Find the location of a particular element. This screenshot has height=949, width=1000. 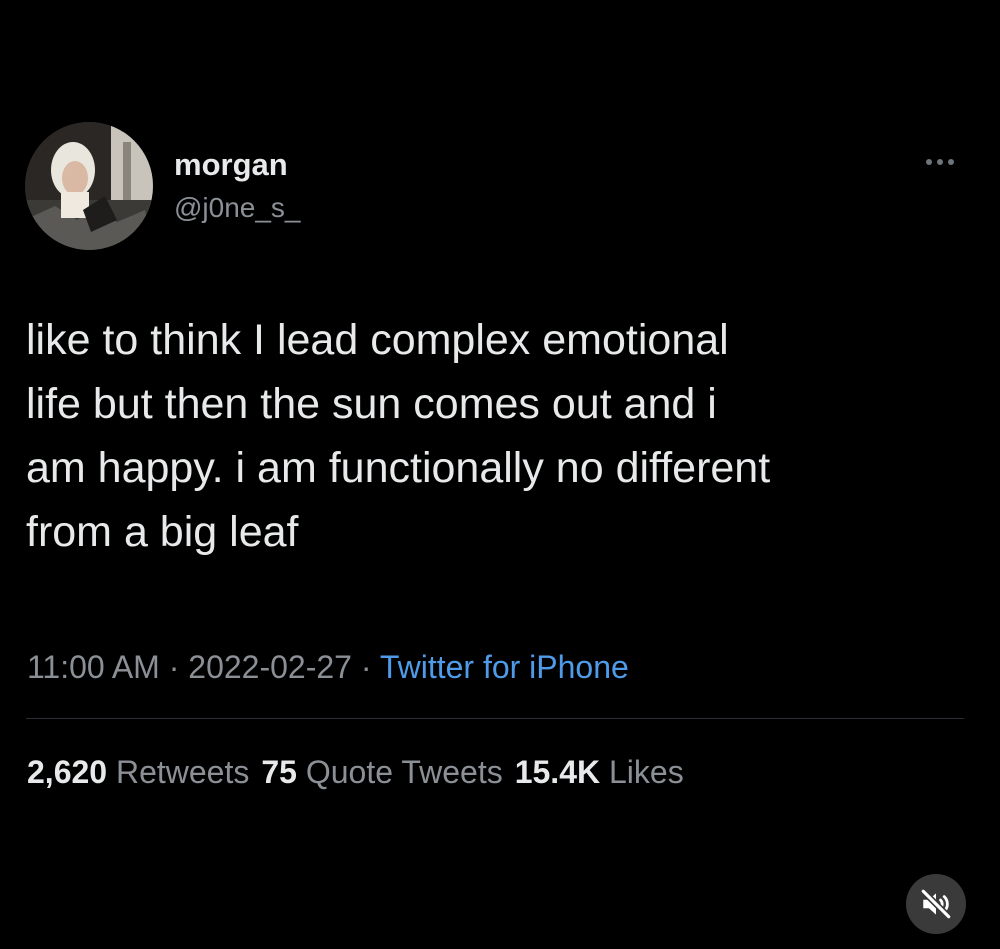

muted-speaker-icon is located at coordinates (936, 904).